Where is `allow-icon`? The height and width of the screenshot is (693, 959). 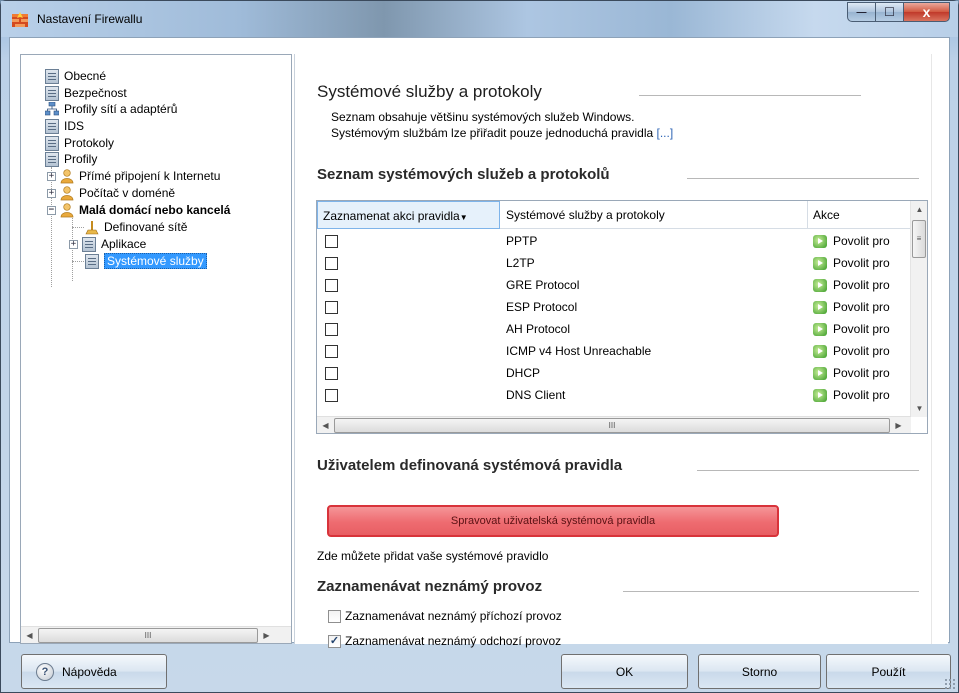
allow-icon is located at coordinates (820, 329).